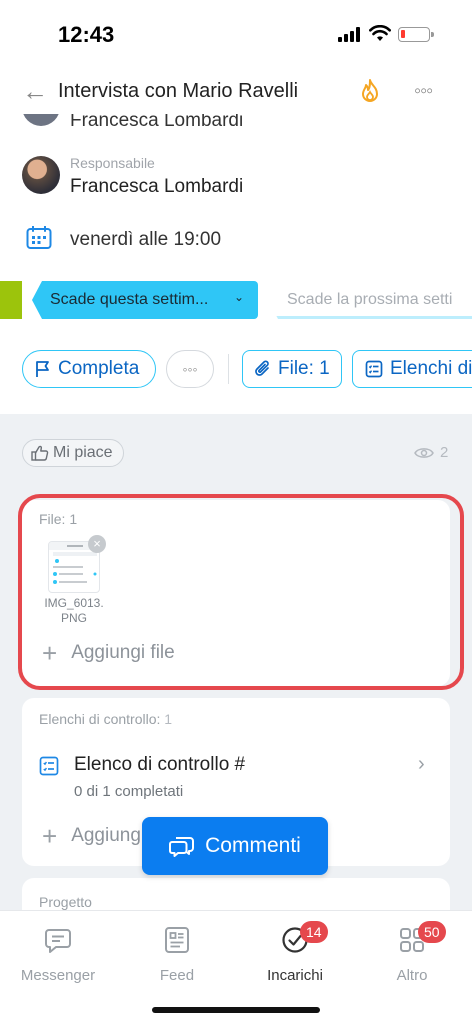 The width and height of the screenshot is (472, 1024). I want to click on like-button: Mi piace, so click(73, 453).